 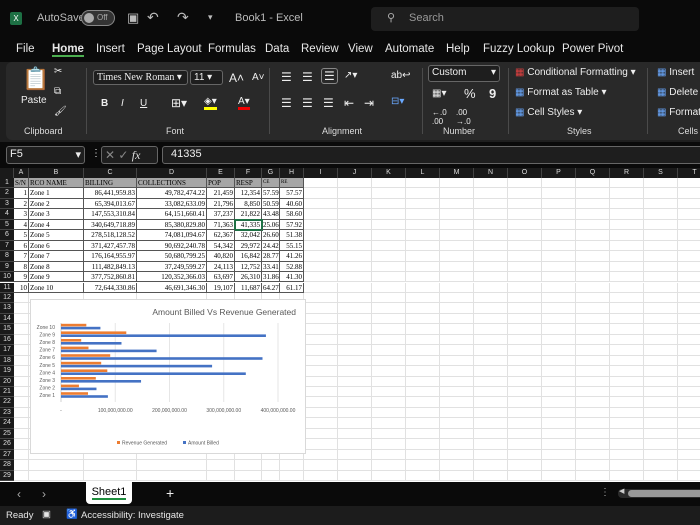 I want to click on column-header: T, so click(x=689, y=173).